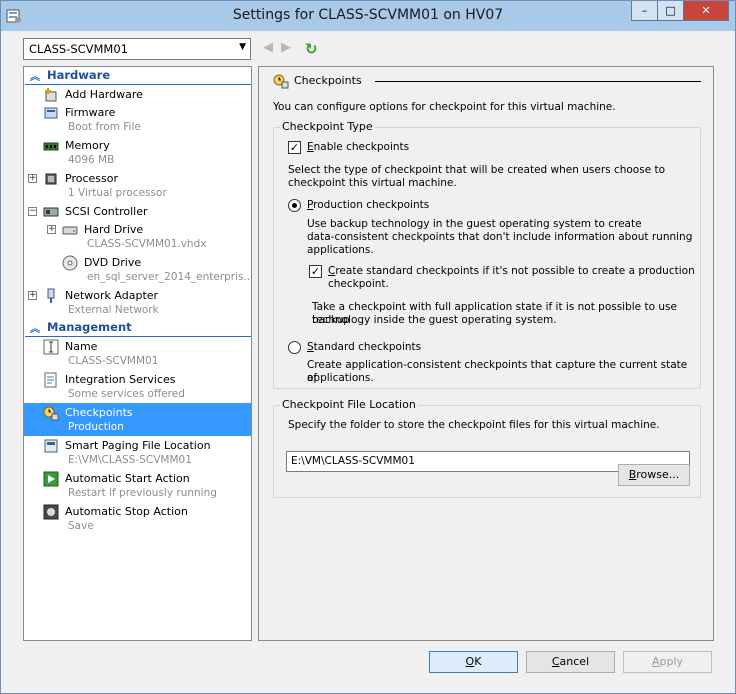  What do you see at coordinates (358, 147) in the screenshot?
I see `enable-checkpoints-label: Enable checkpoints` at bounding box center [358, 147].